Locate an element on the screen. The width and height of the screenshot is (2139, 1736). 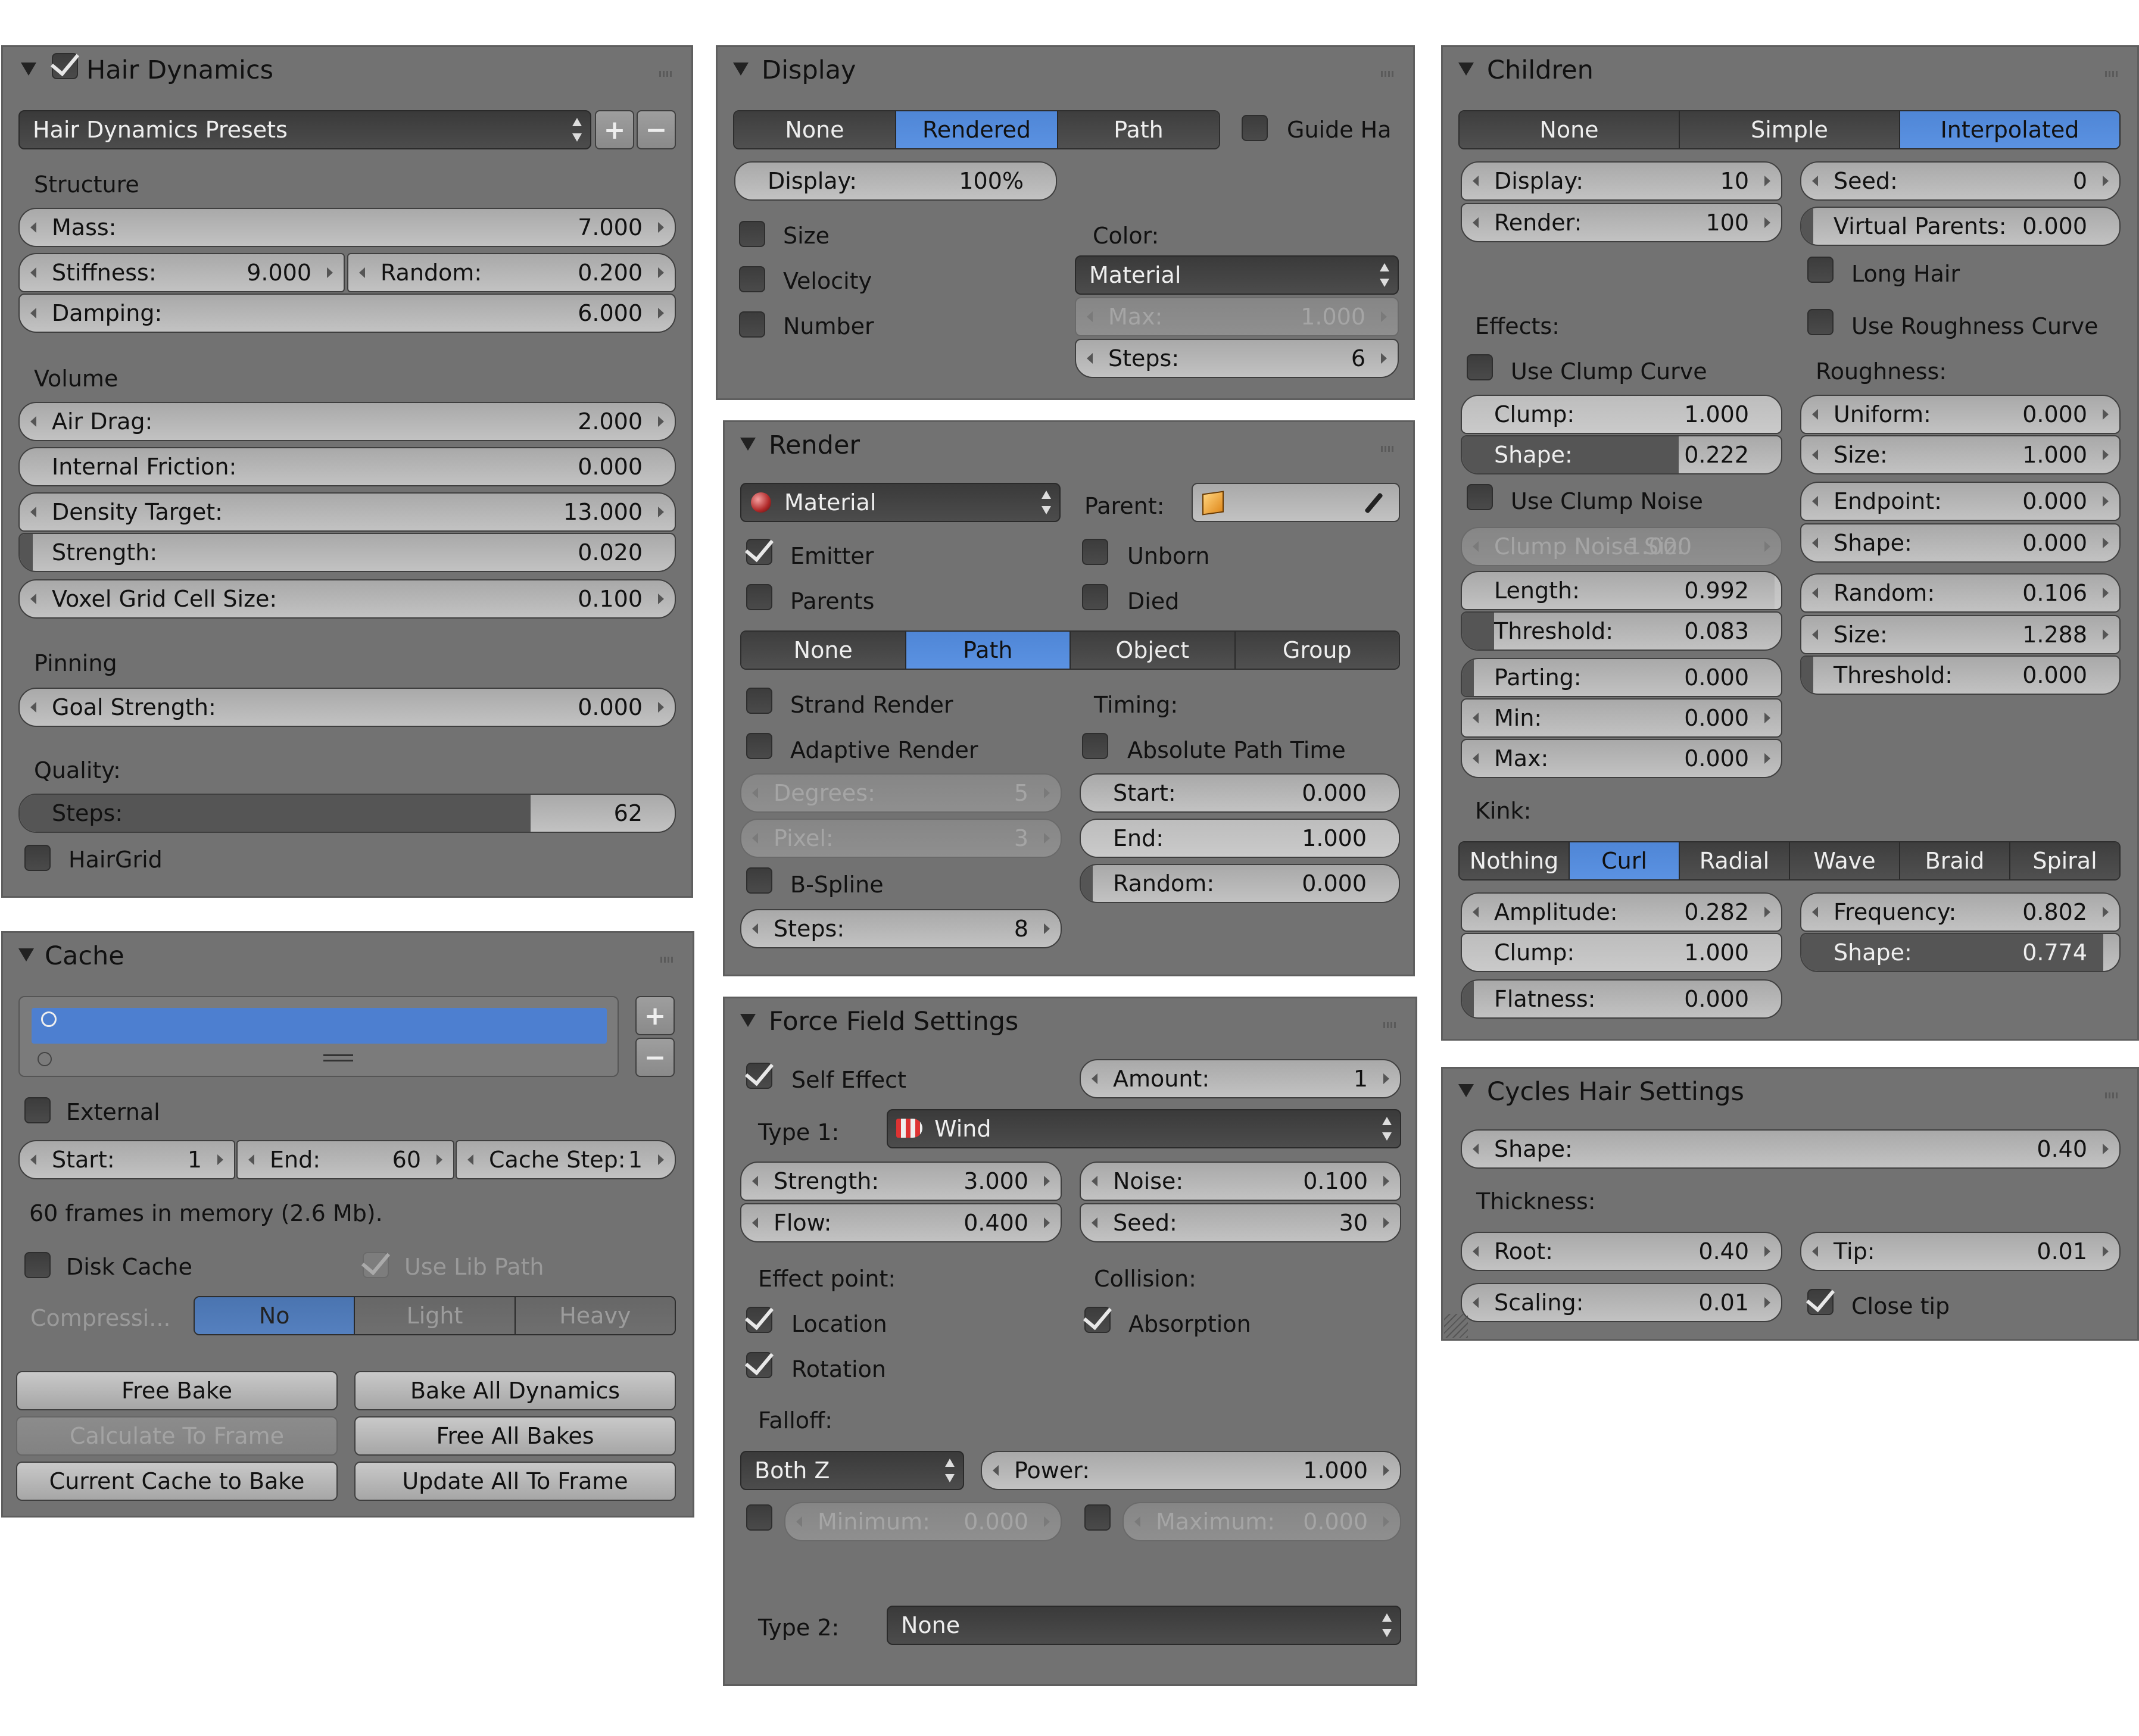
hair-dynamics-enable-checkbox is located at coordinates (65, 62).